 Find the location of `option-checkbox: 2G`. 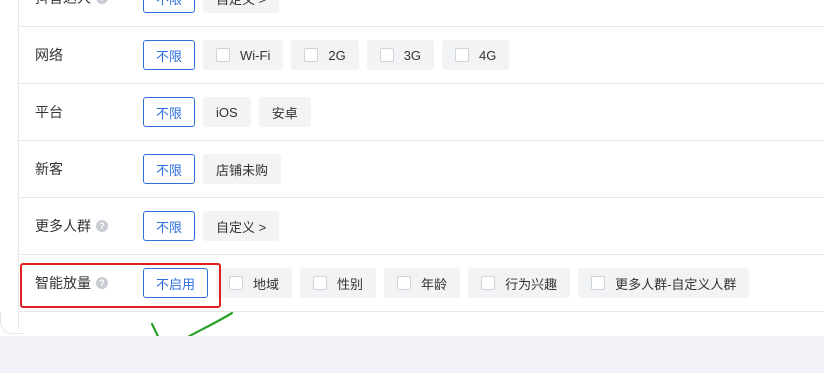

option-checkbox: 2G is located at coordinates (325, 55).